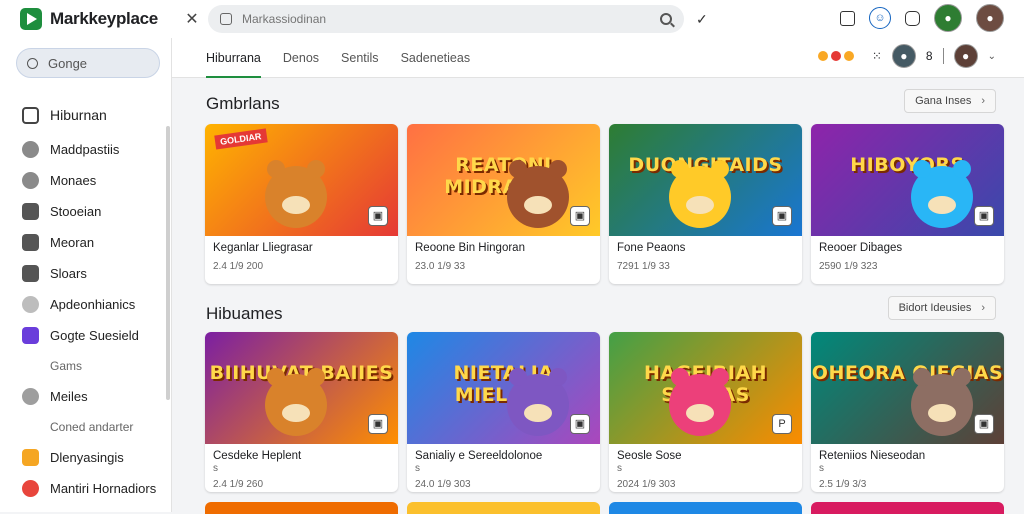 Image resolution: width=1024 pixels, height=514 pixels. What do you see at coordinates (503, 176) in the screenshot?
I see `game-logo-text: REATONI MIDRAEIHI` at bounding box center [503, 176].